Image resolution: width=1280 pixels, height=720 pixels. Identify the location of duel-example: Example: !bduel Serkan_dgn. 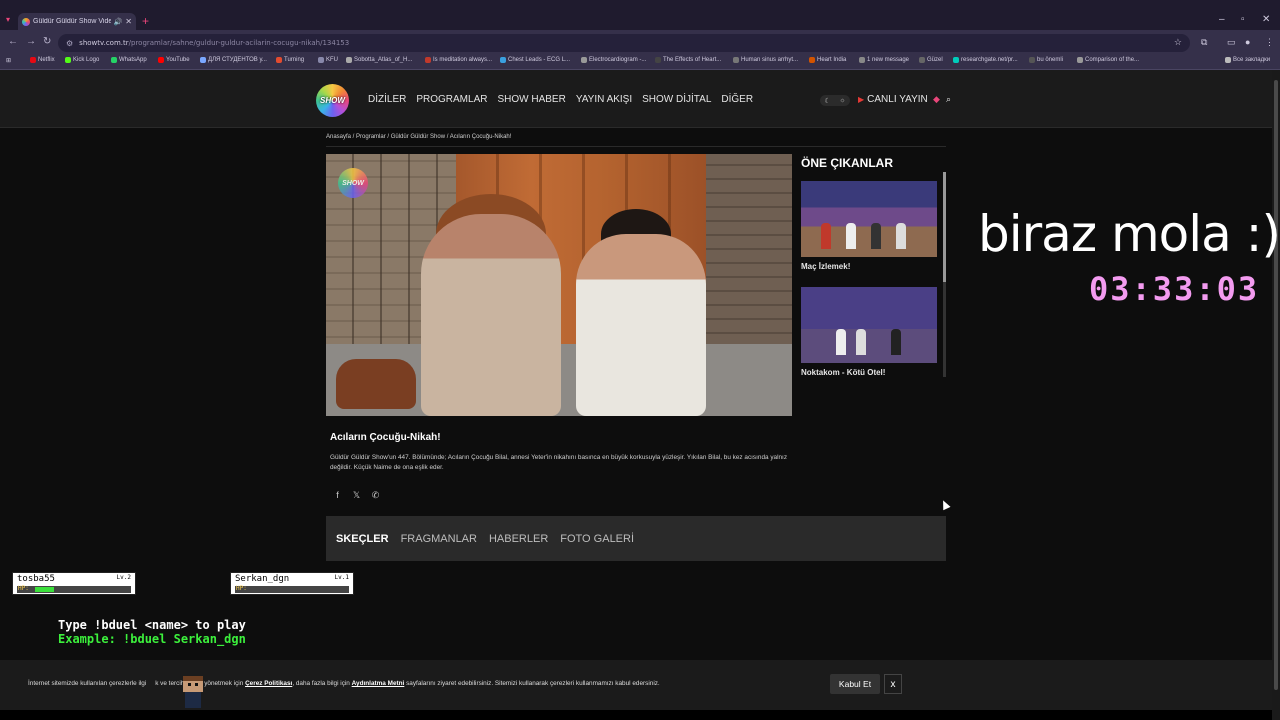
(152, 639).